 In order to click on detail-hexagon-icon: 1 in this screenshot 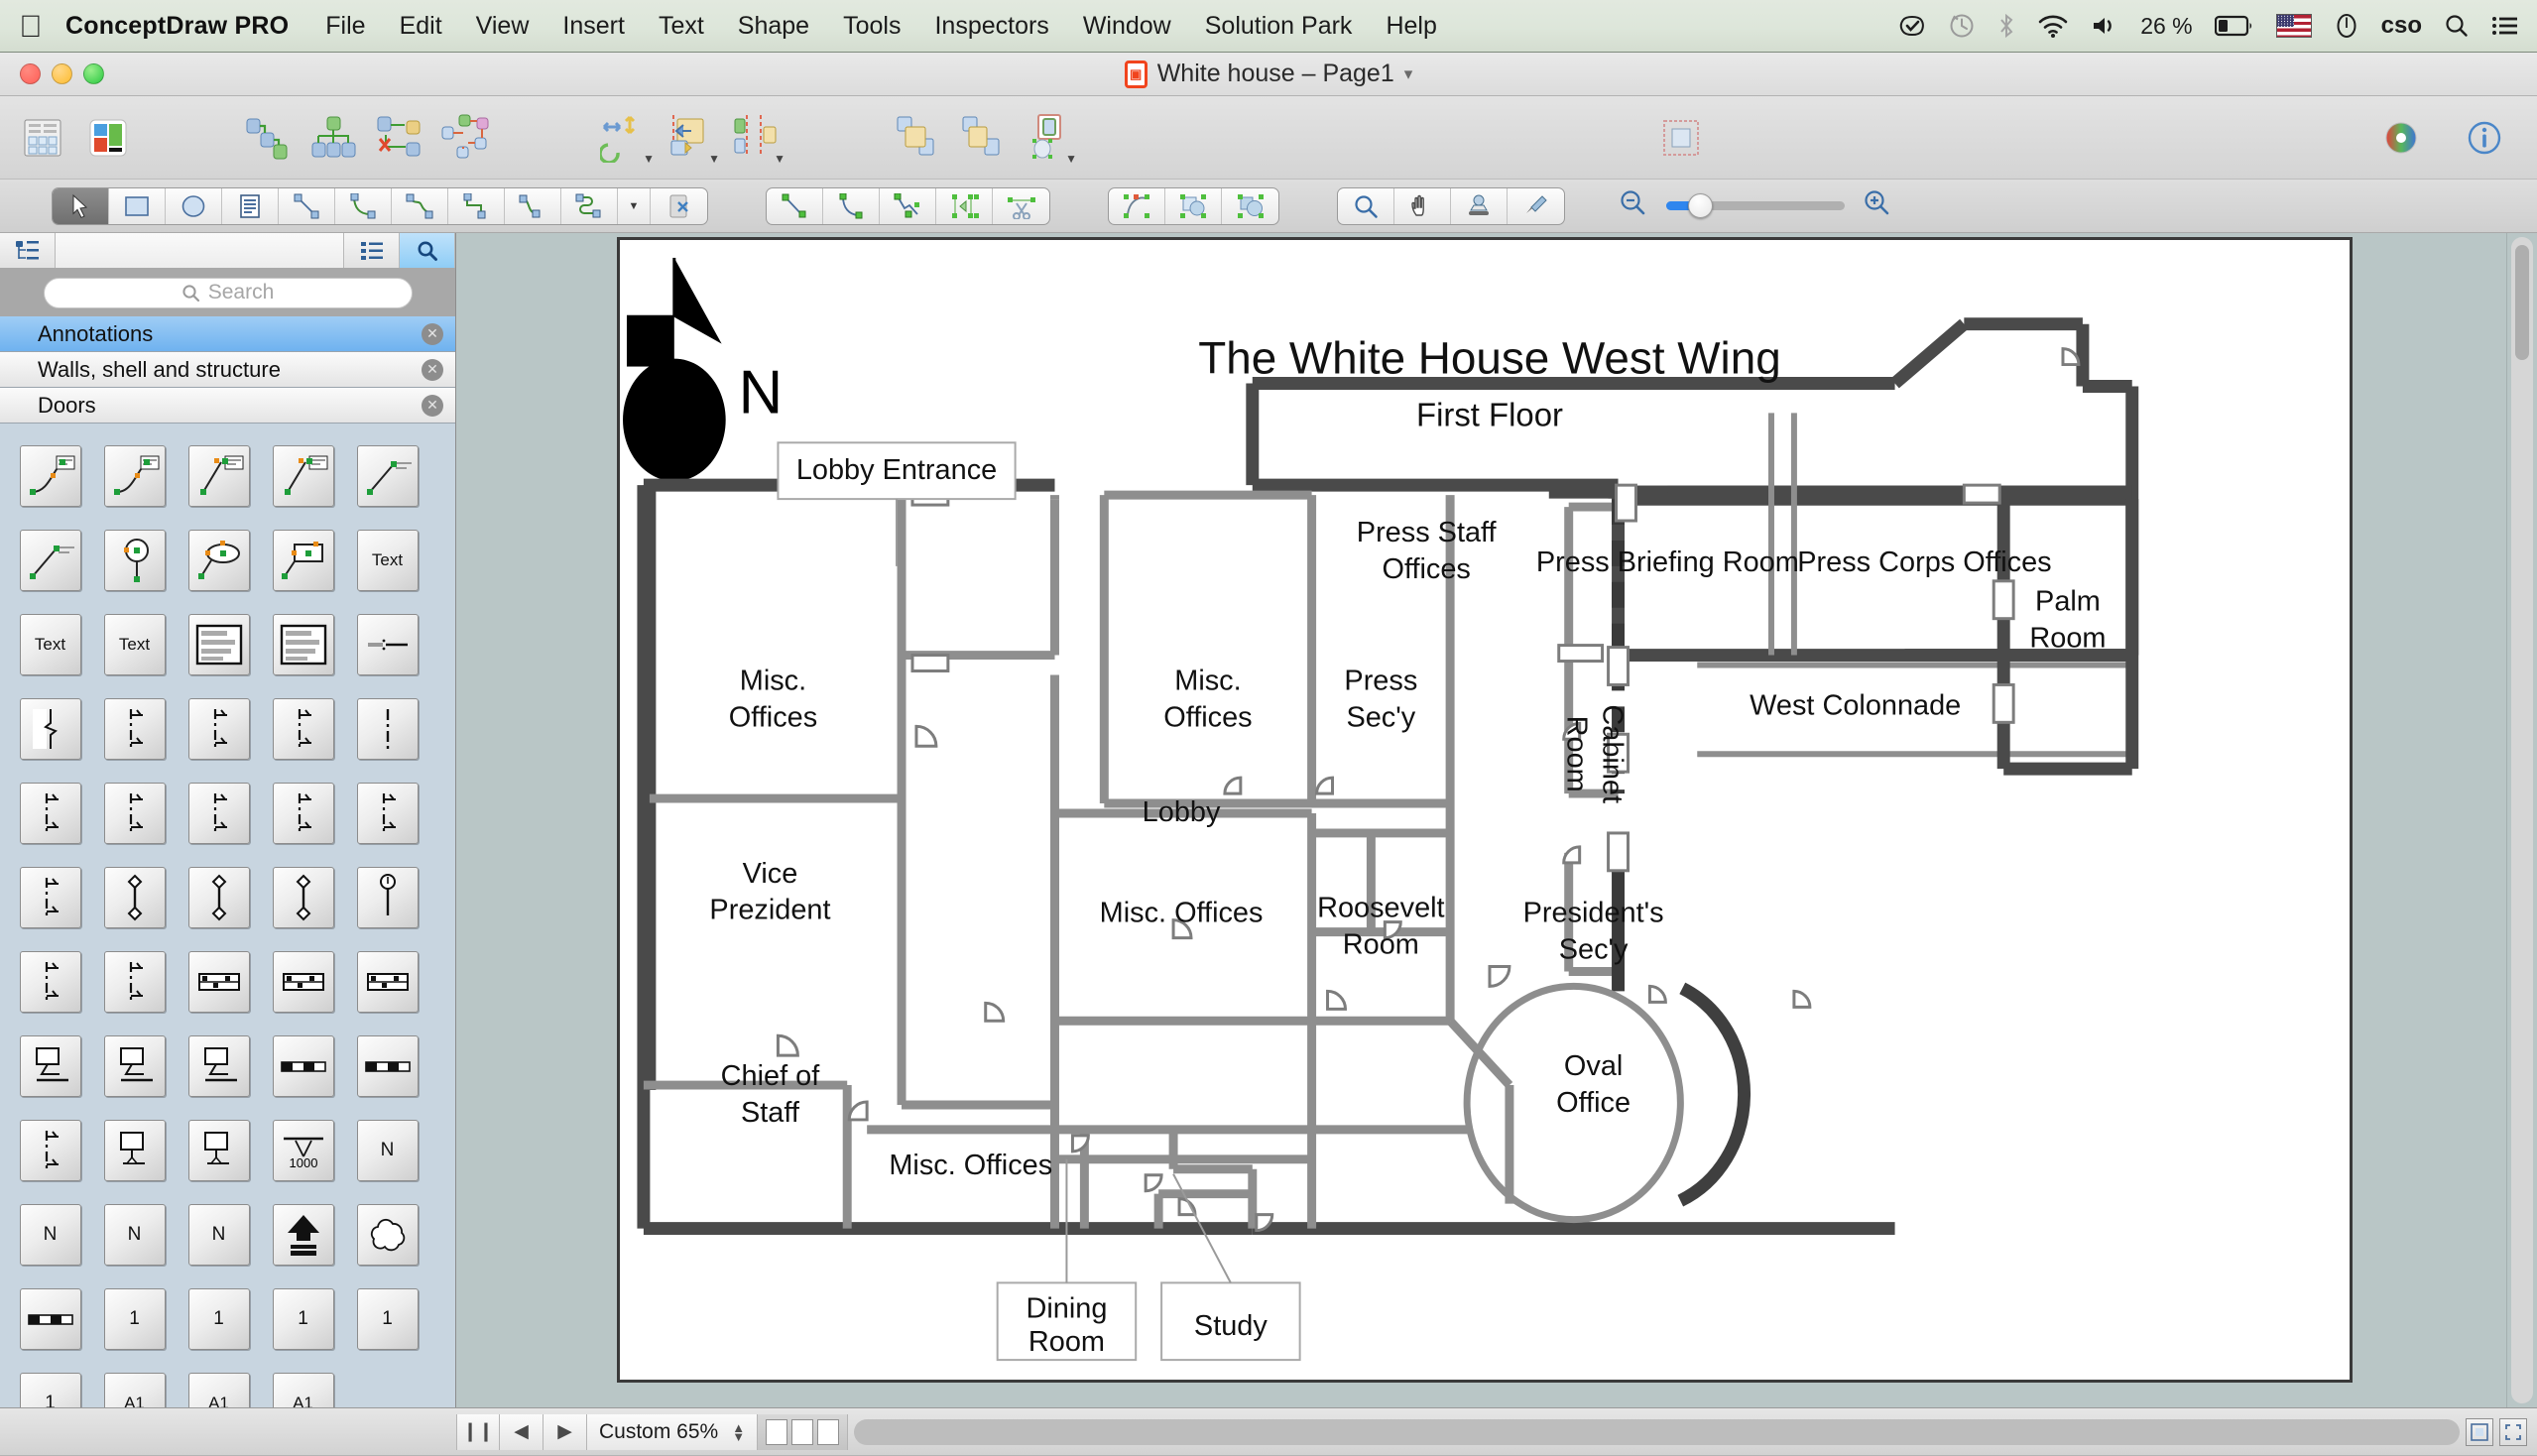, I will do `click(387, 1318)`.